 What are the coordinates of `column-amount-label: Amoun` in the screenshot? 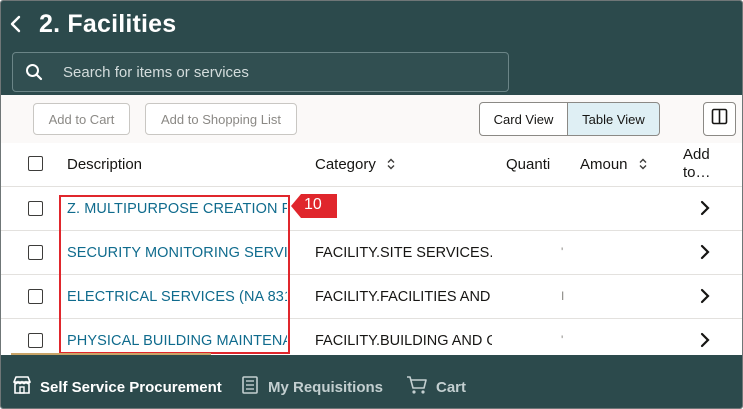 It's located at (604, 164).